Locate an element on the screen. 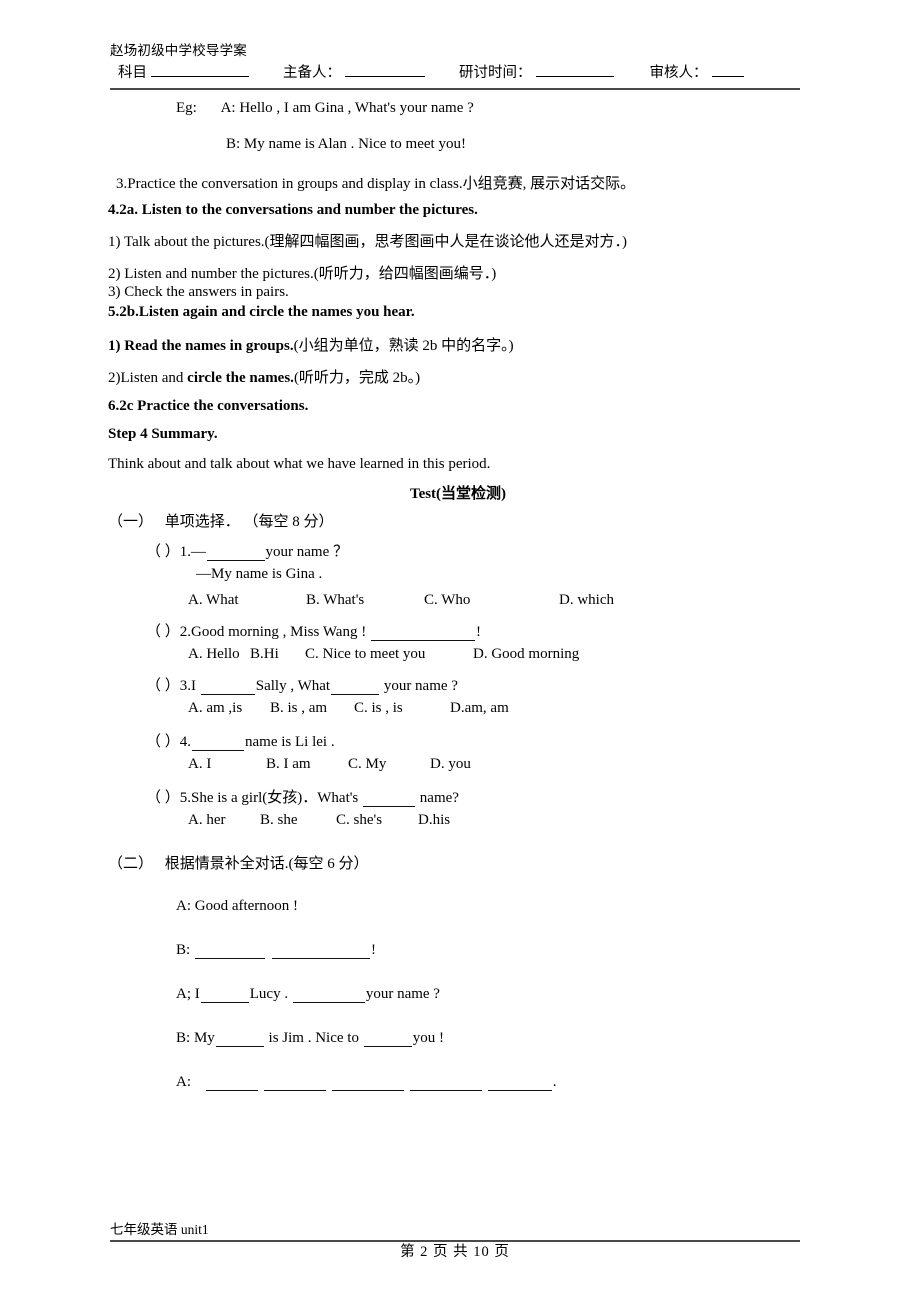 The image size is (920, 1302). question-2-option-b: B.Hi is located at coordinates (277, 654).